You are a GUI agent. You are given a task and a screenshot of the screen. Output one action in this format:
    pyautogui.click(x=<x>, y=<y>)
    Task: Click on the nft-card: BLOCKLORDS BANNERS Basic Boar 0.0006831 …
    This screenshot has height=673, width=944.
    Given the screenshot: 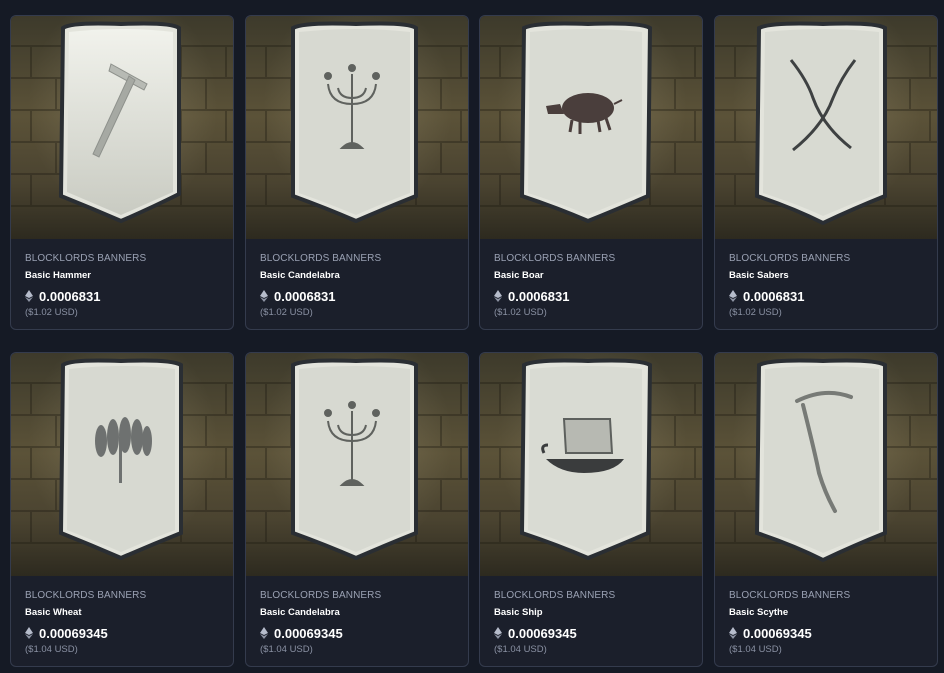 What is the action you would take?
    pyautogui.click(x=591, y=172)
    